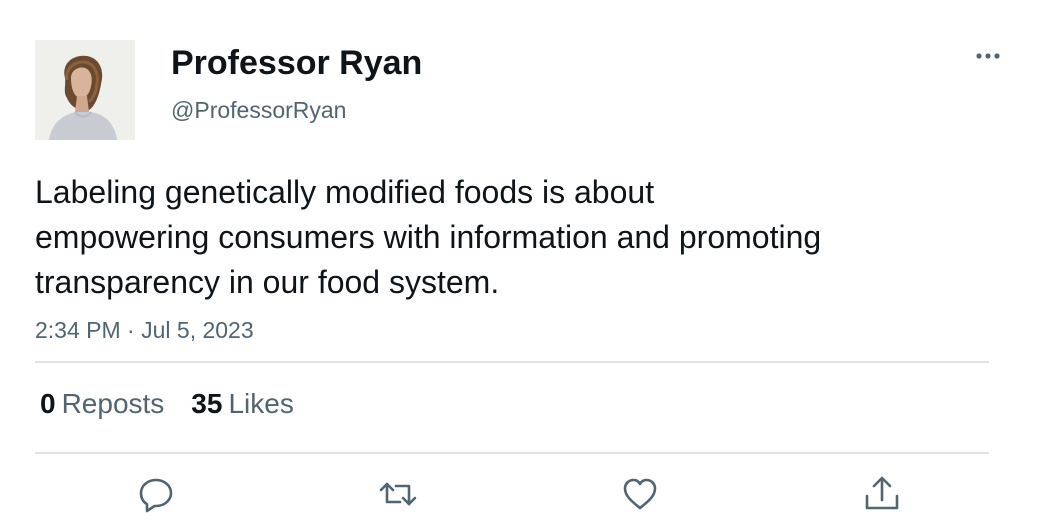 This screenshot has height=525, width=1050. I want to click on engagement-stats: 0 Reposts 35 Likes, so click(167, 404).